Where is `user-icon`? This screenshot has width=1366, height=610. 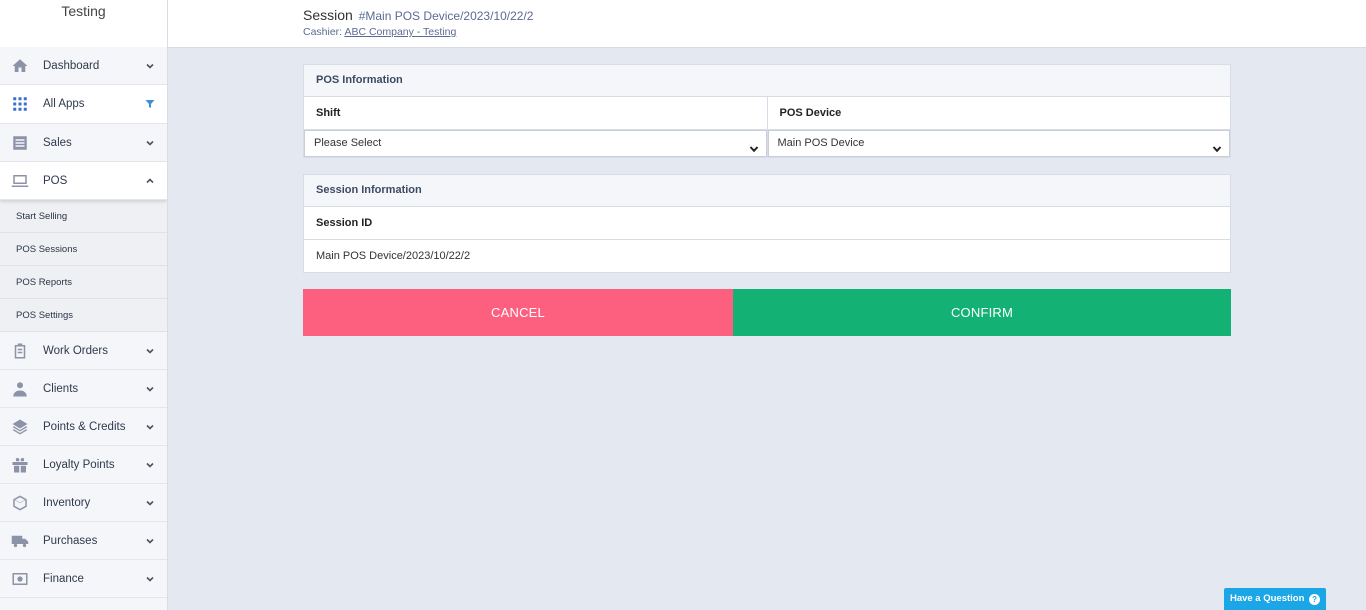
user-icon is located at coordinates (20, 389).